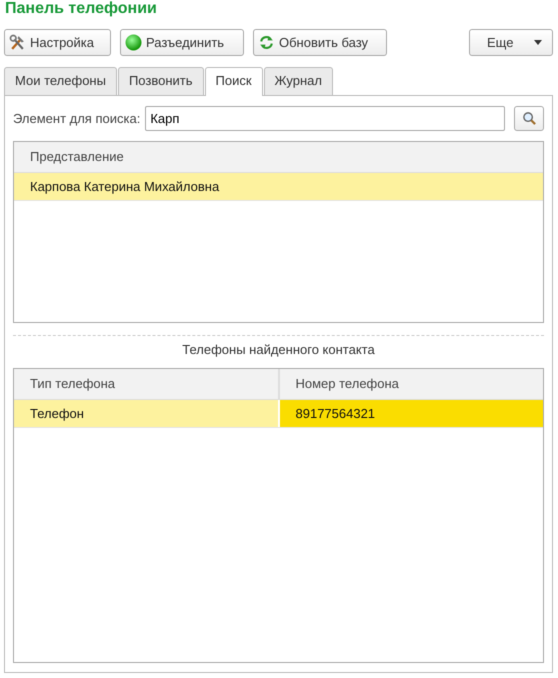 The image size is (558, 678). I want to click on refresh-icon, so click(266, 42).